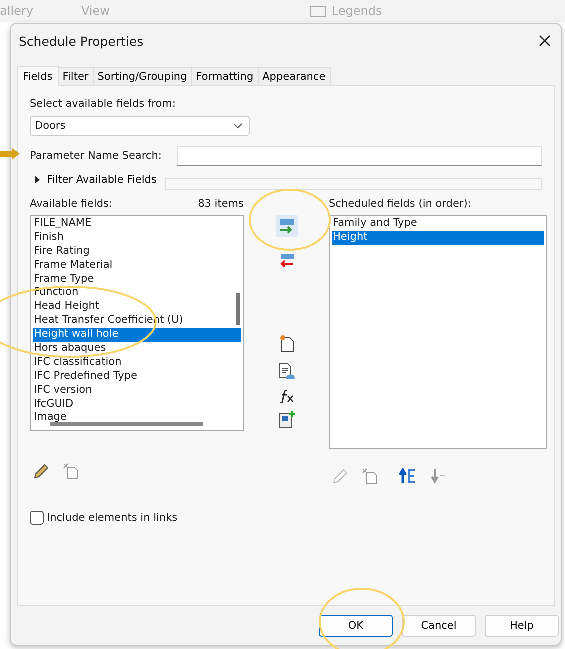  Describe the element at coordinates (522, 626) in the screenshot. I see `dialog-button: Help` at that location.